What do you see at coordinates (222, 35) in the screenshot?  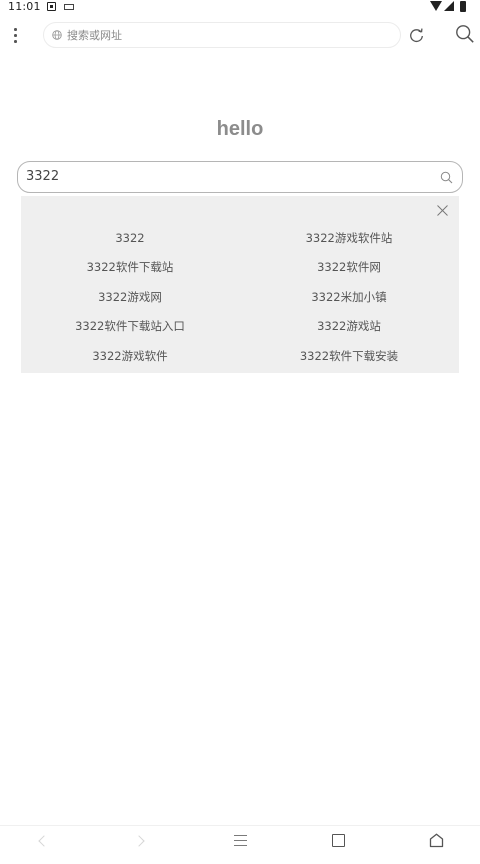 I see `address-bar: 搜索或网址` at bounding box center [222, 35].